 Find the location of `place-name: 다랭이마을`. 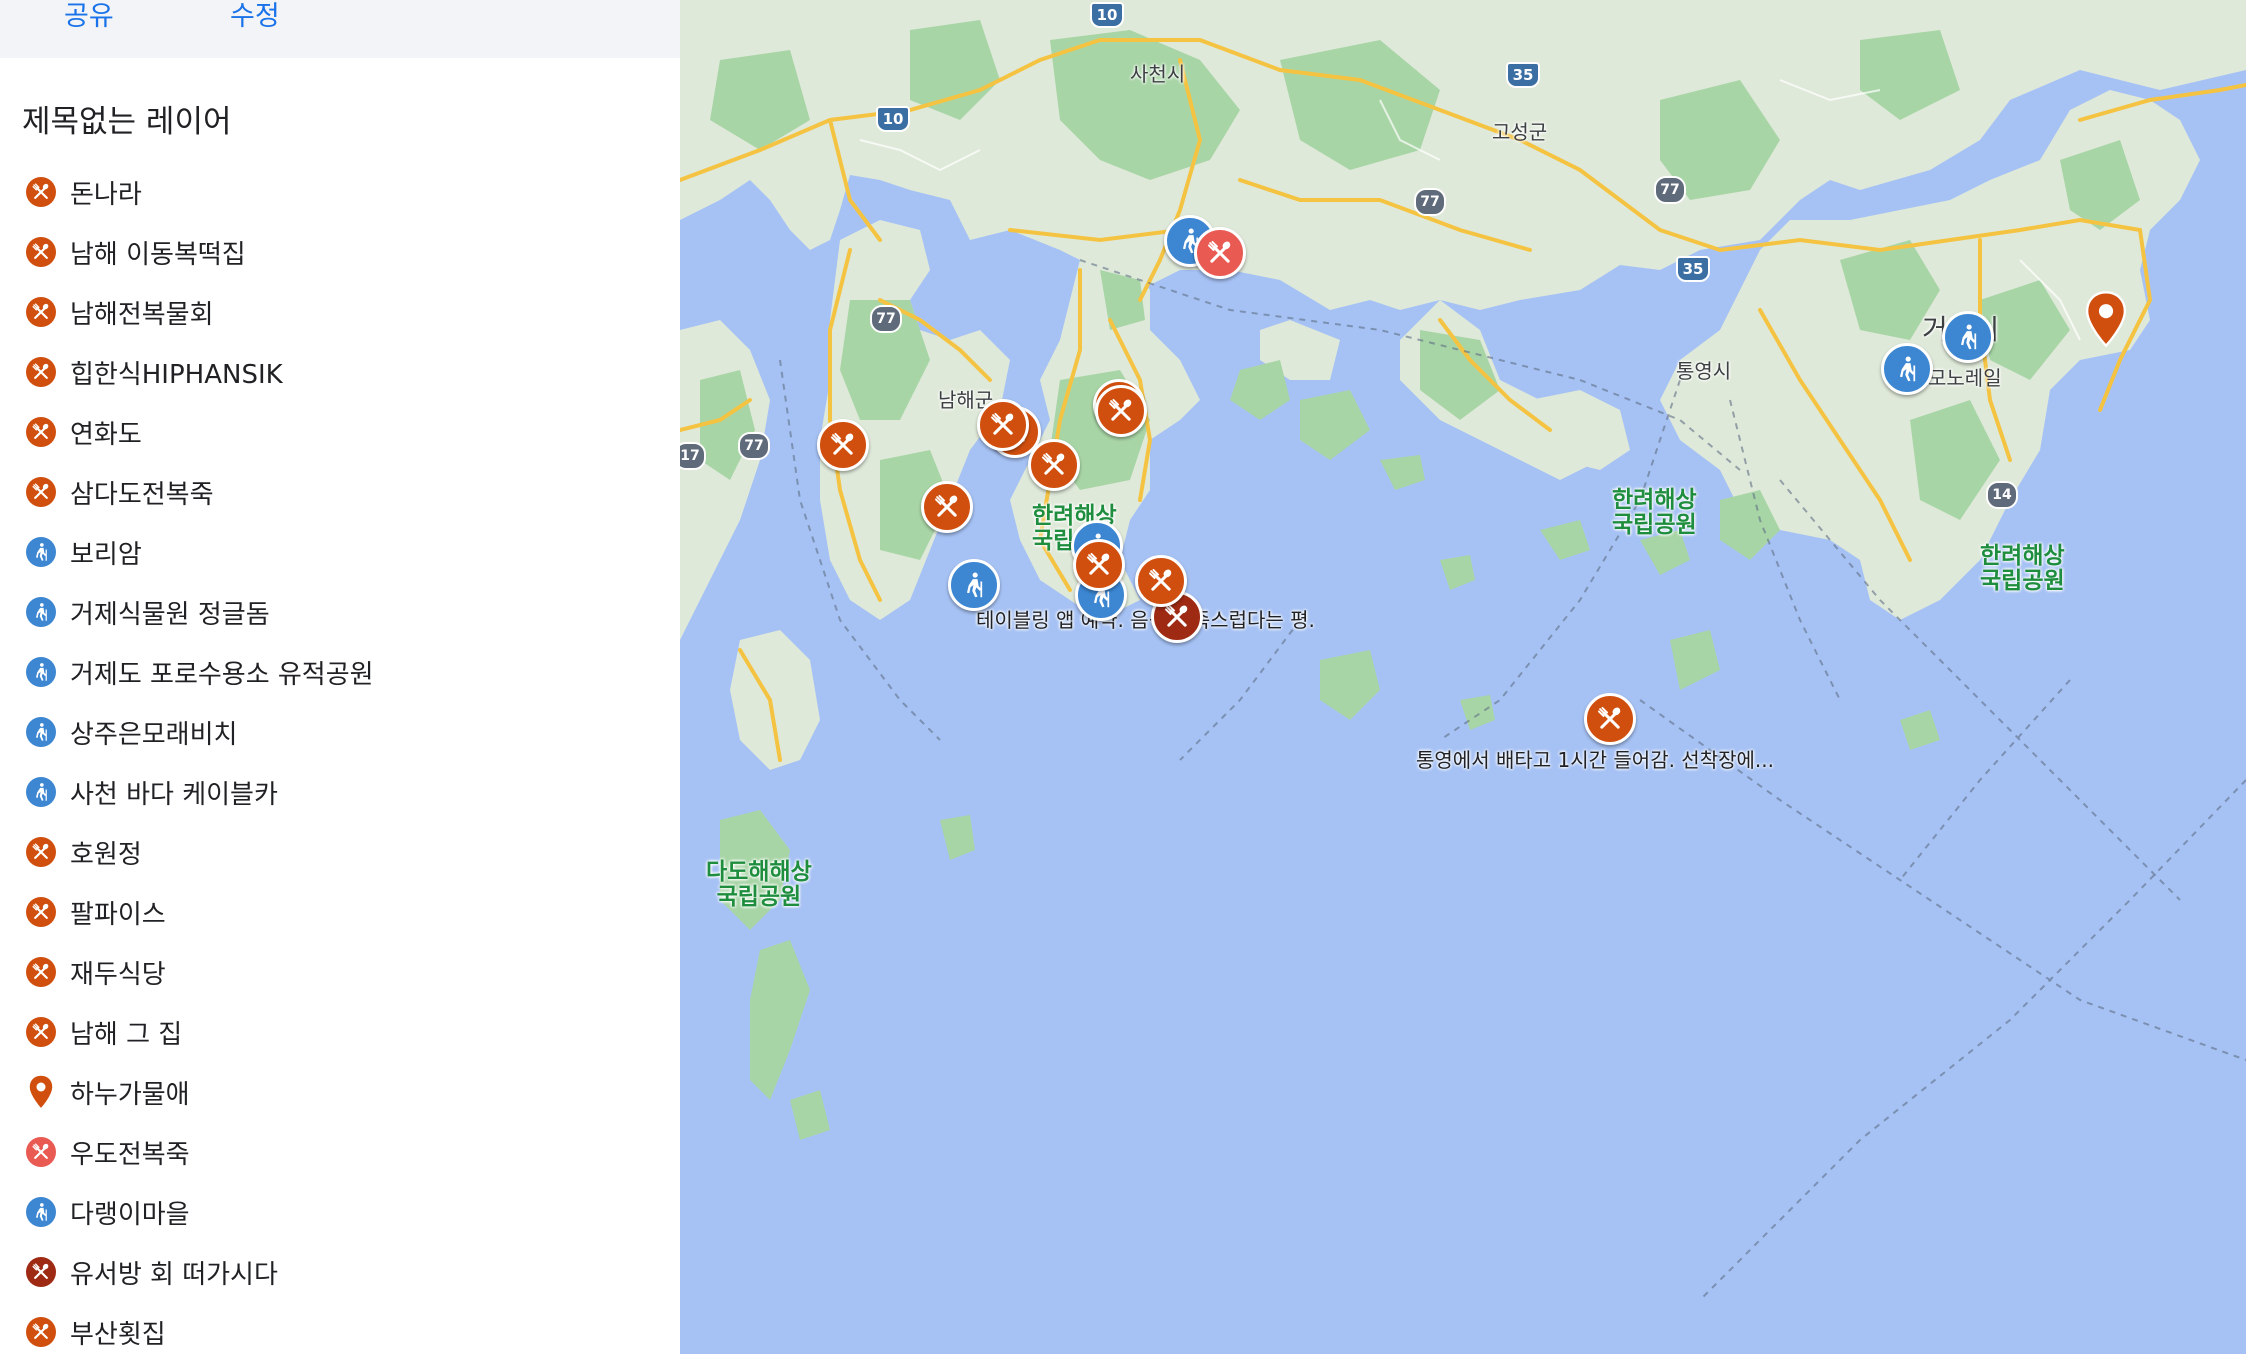

place-name: 다랭이마을 is located at coordinates (130, 1214).